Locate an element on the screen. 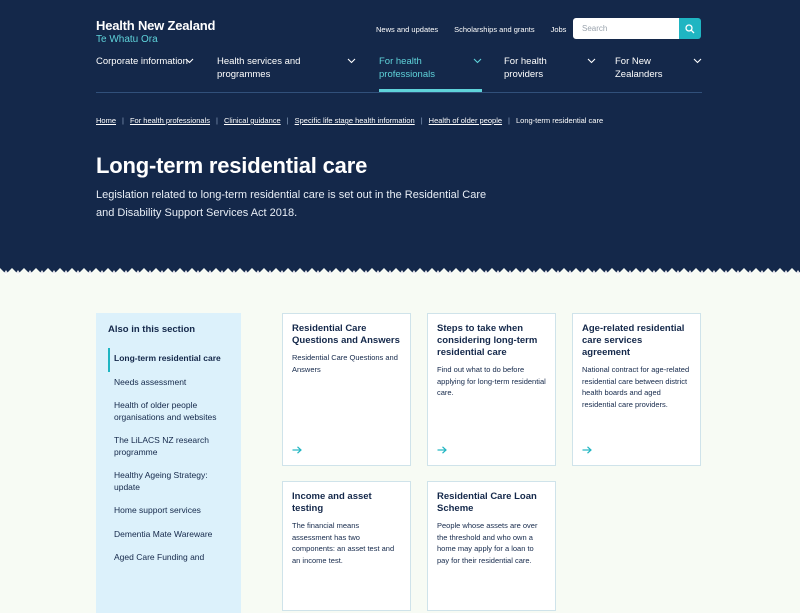 The height and width of the screenshot is (613, 800). nav-item-health-services: Health services and programmes is located at coordinates (286, 74).